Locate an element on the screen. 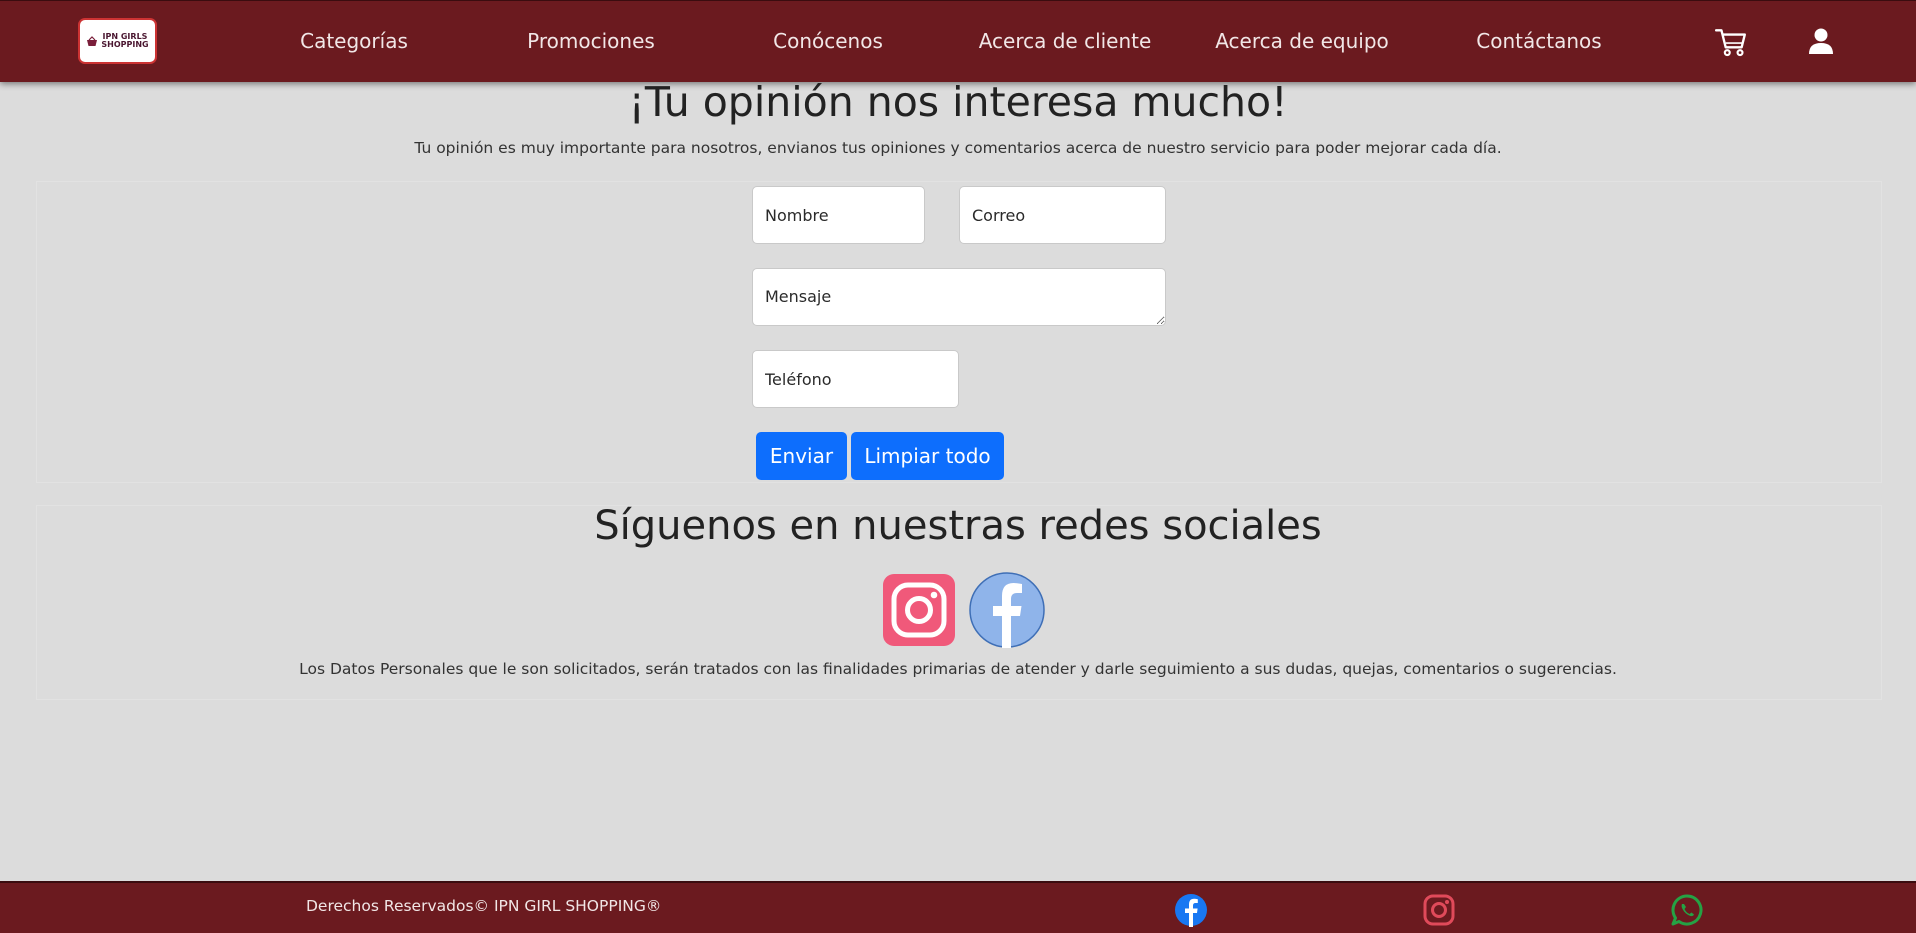  logo-text: IPN GIRLS SHOPPING is located at coordinates (124, 41).